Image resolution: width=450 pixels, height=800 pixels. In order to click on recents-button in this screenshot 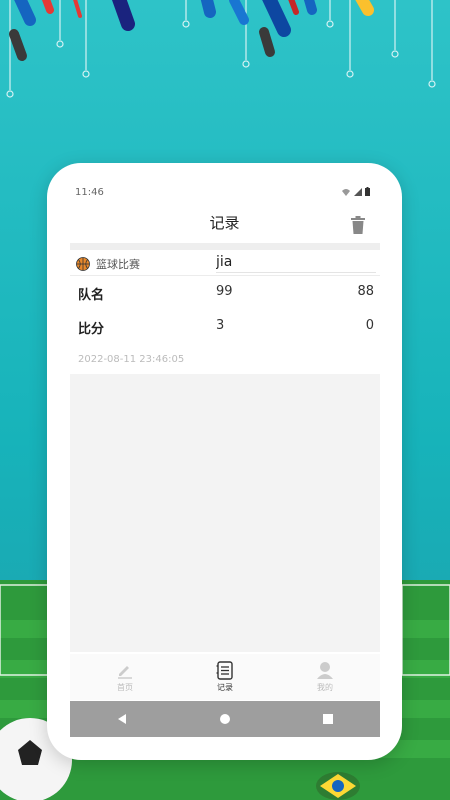, I will do `click(328, 719)`.